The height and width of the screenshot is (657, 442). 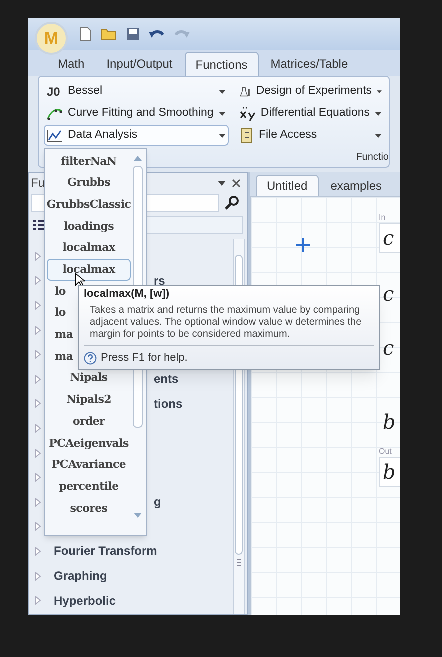 What do you see at coordinates (383, 218) in the screenshot?
I see `region-label: In` at bounding box center [383, 218].